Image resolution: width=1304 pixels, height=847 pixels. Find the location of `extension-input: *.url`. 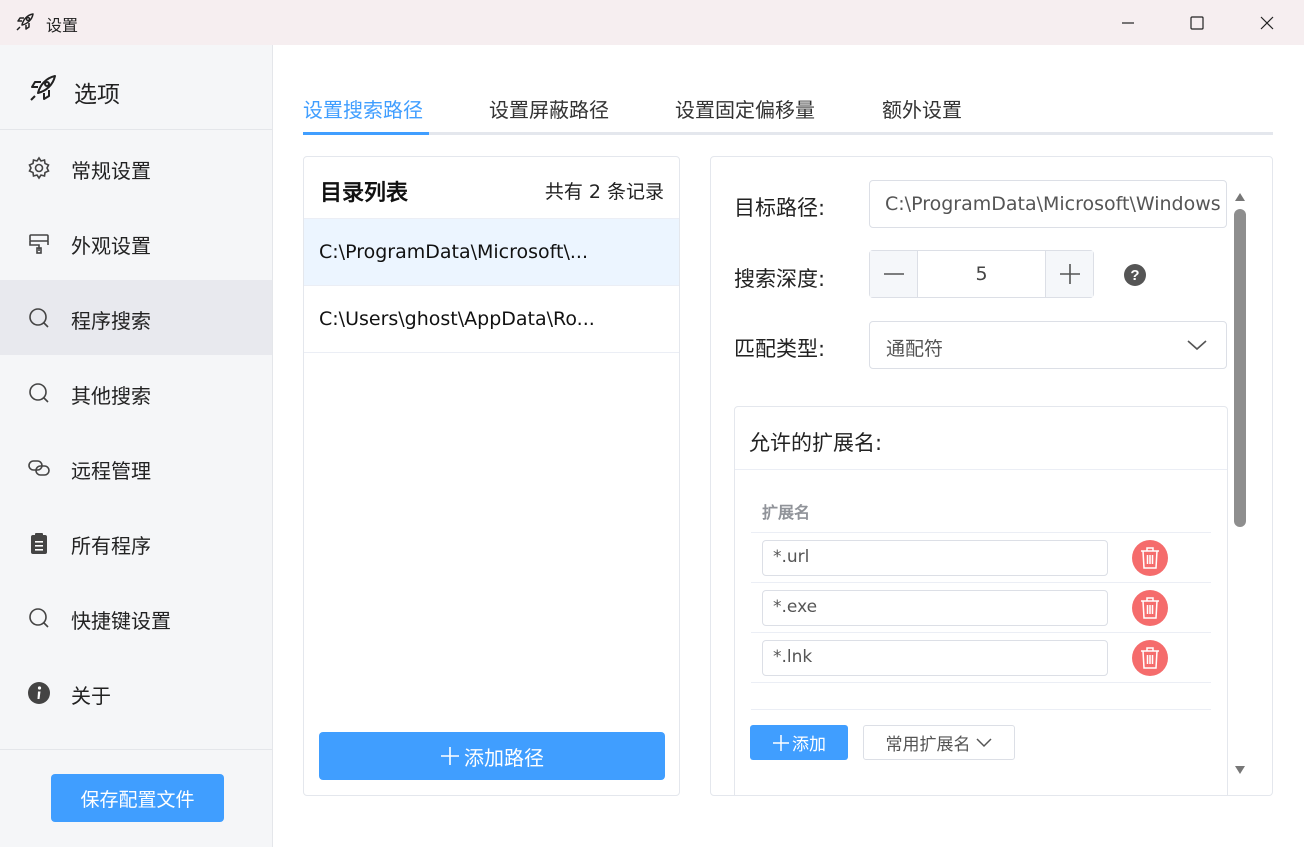

extension-input: *.url is located at coordinates (935, 558).